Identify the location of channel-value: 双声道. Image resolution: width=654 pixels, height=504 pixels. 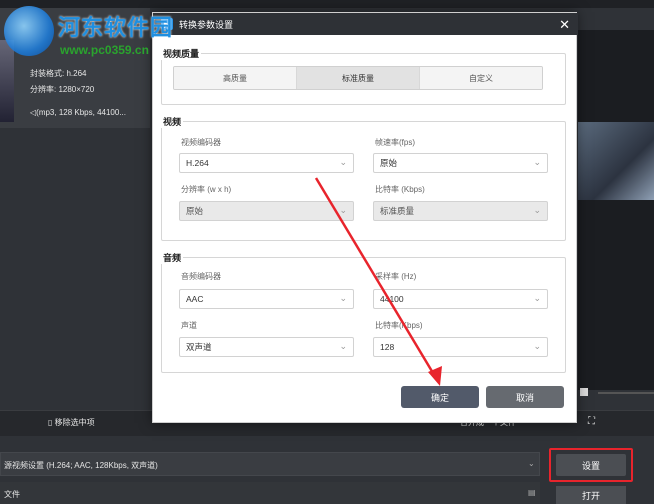
(199, 347).